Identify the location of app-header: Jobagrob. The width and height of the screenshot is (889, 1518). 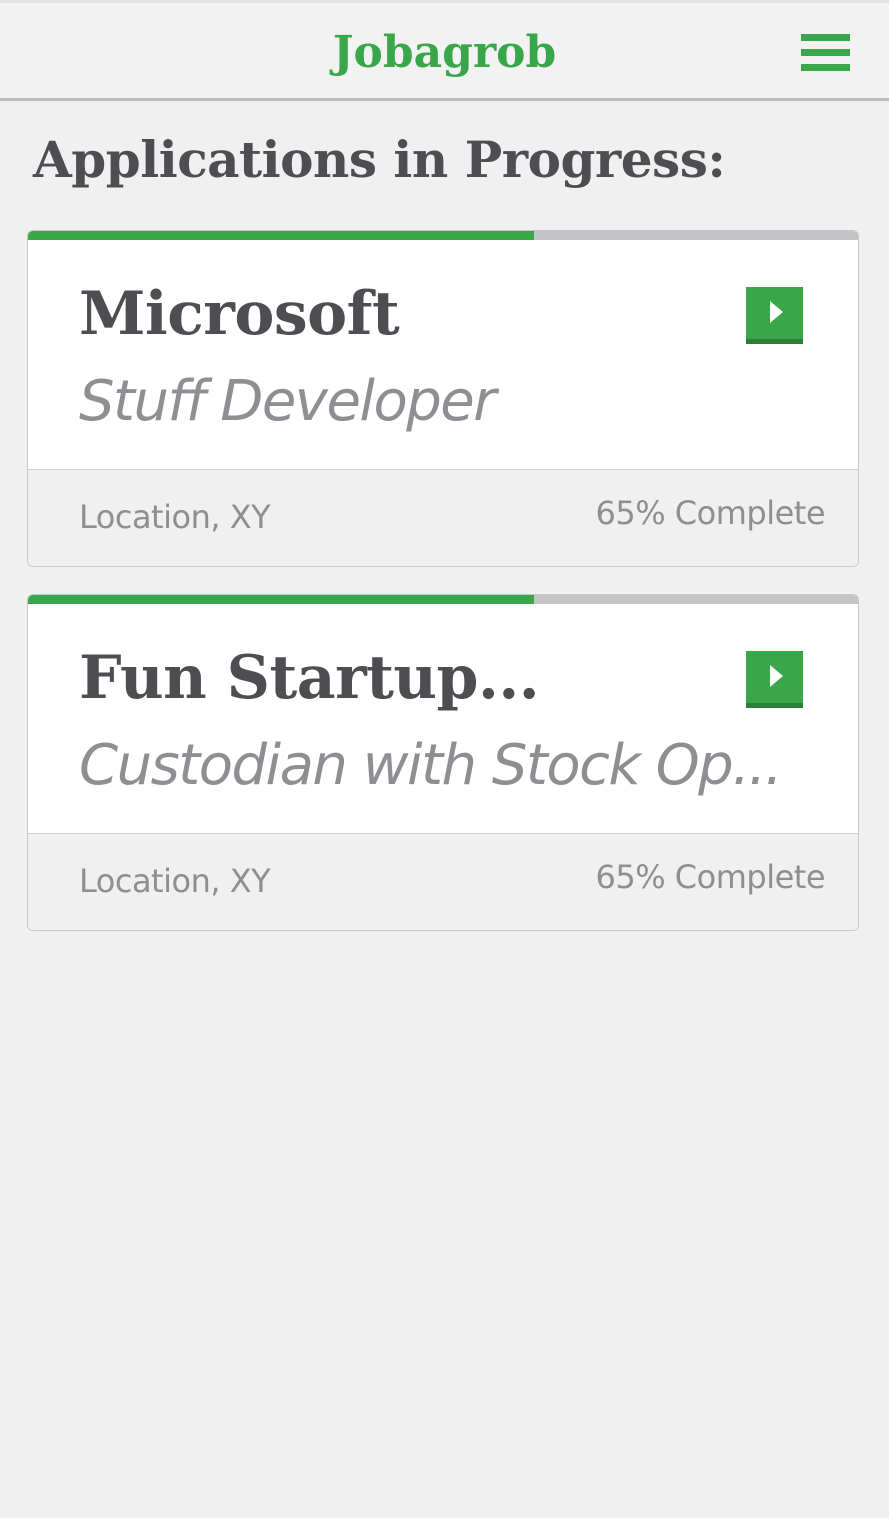
(444, 50).